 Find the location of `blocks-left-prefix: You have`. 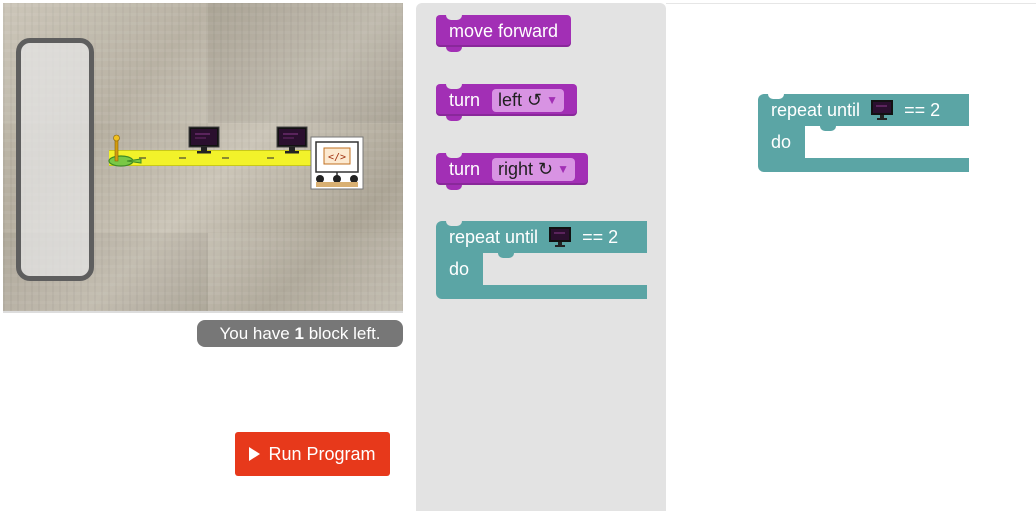

blocks-left-prefix: You have is located at coordinates (254, 333).